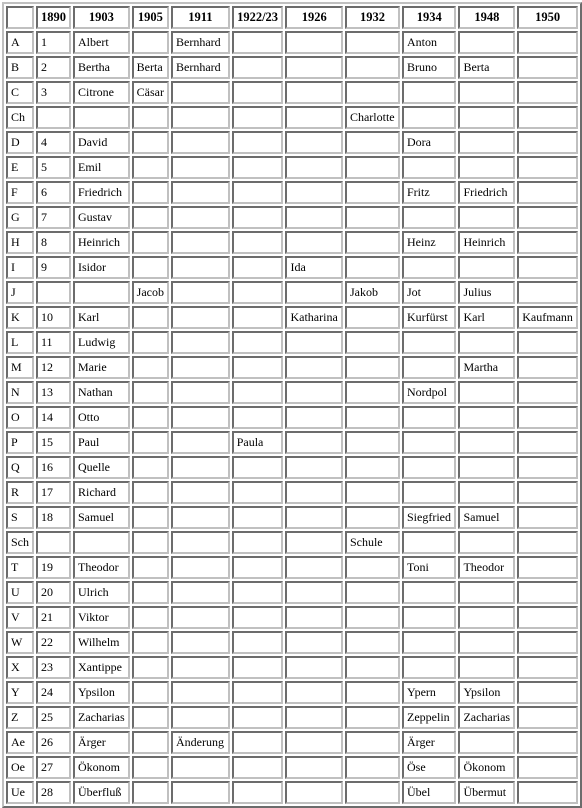 The height and width of the screenshot is (808, 582). Describe the element at coordinates (101, 567) in the screenshot. I see `table-cell: Theodor` at that location.